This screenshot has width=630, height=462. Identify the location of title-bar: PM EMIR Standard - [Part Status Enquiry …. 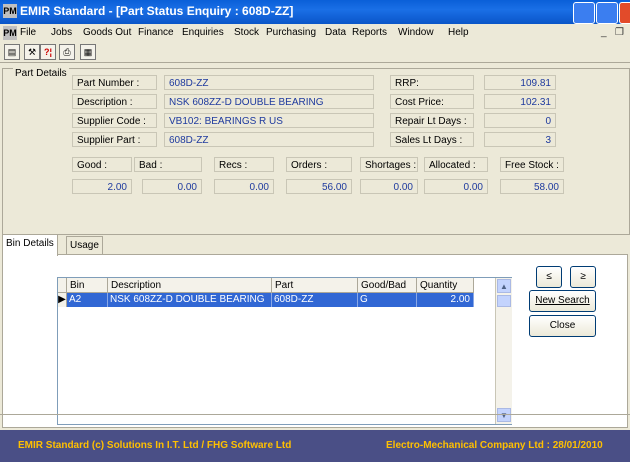
(315, 12).